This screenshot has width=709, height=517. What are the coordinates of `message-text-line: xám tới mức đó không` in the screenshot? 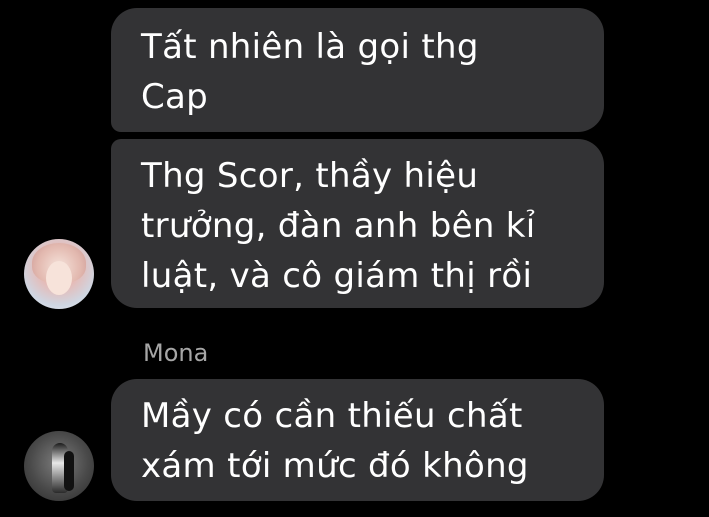 It's located at (335, 466).